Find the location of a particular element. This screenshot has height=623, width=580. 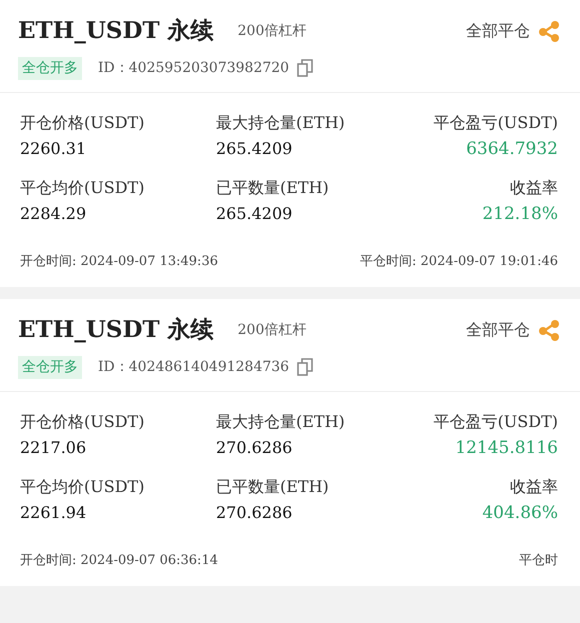

stat-value: 404.86% is located at coordinates (519, 513).